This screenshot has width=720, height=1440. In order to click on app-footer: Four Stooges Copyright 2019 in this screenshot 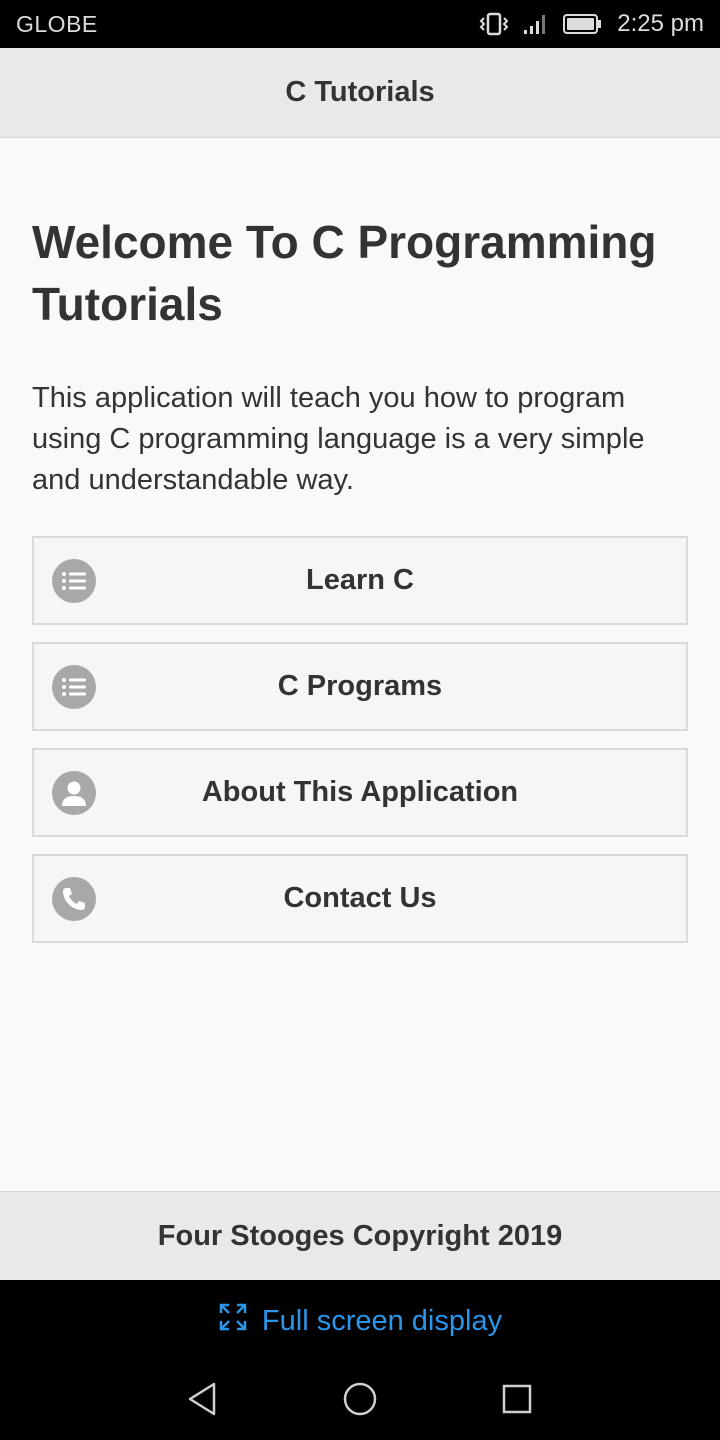, I will do `click(360, 1235)`.